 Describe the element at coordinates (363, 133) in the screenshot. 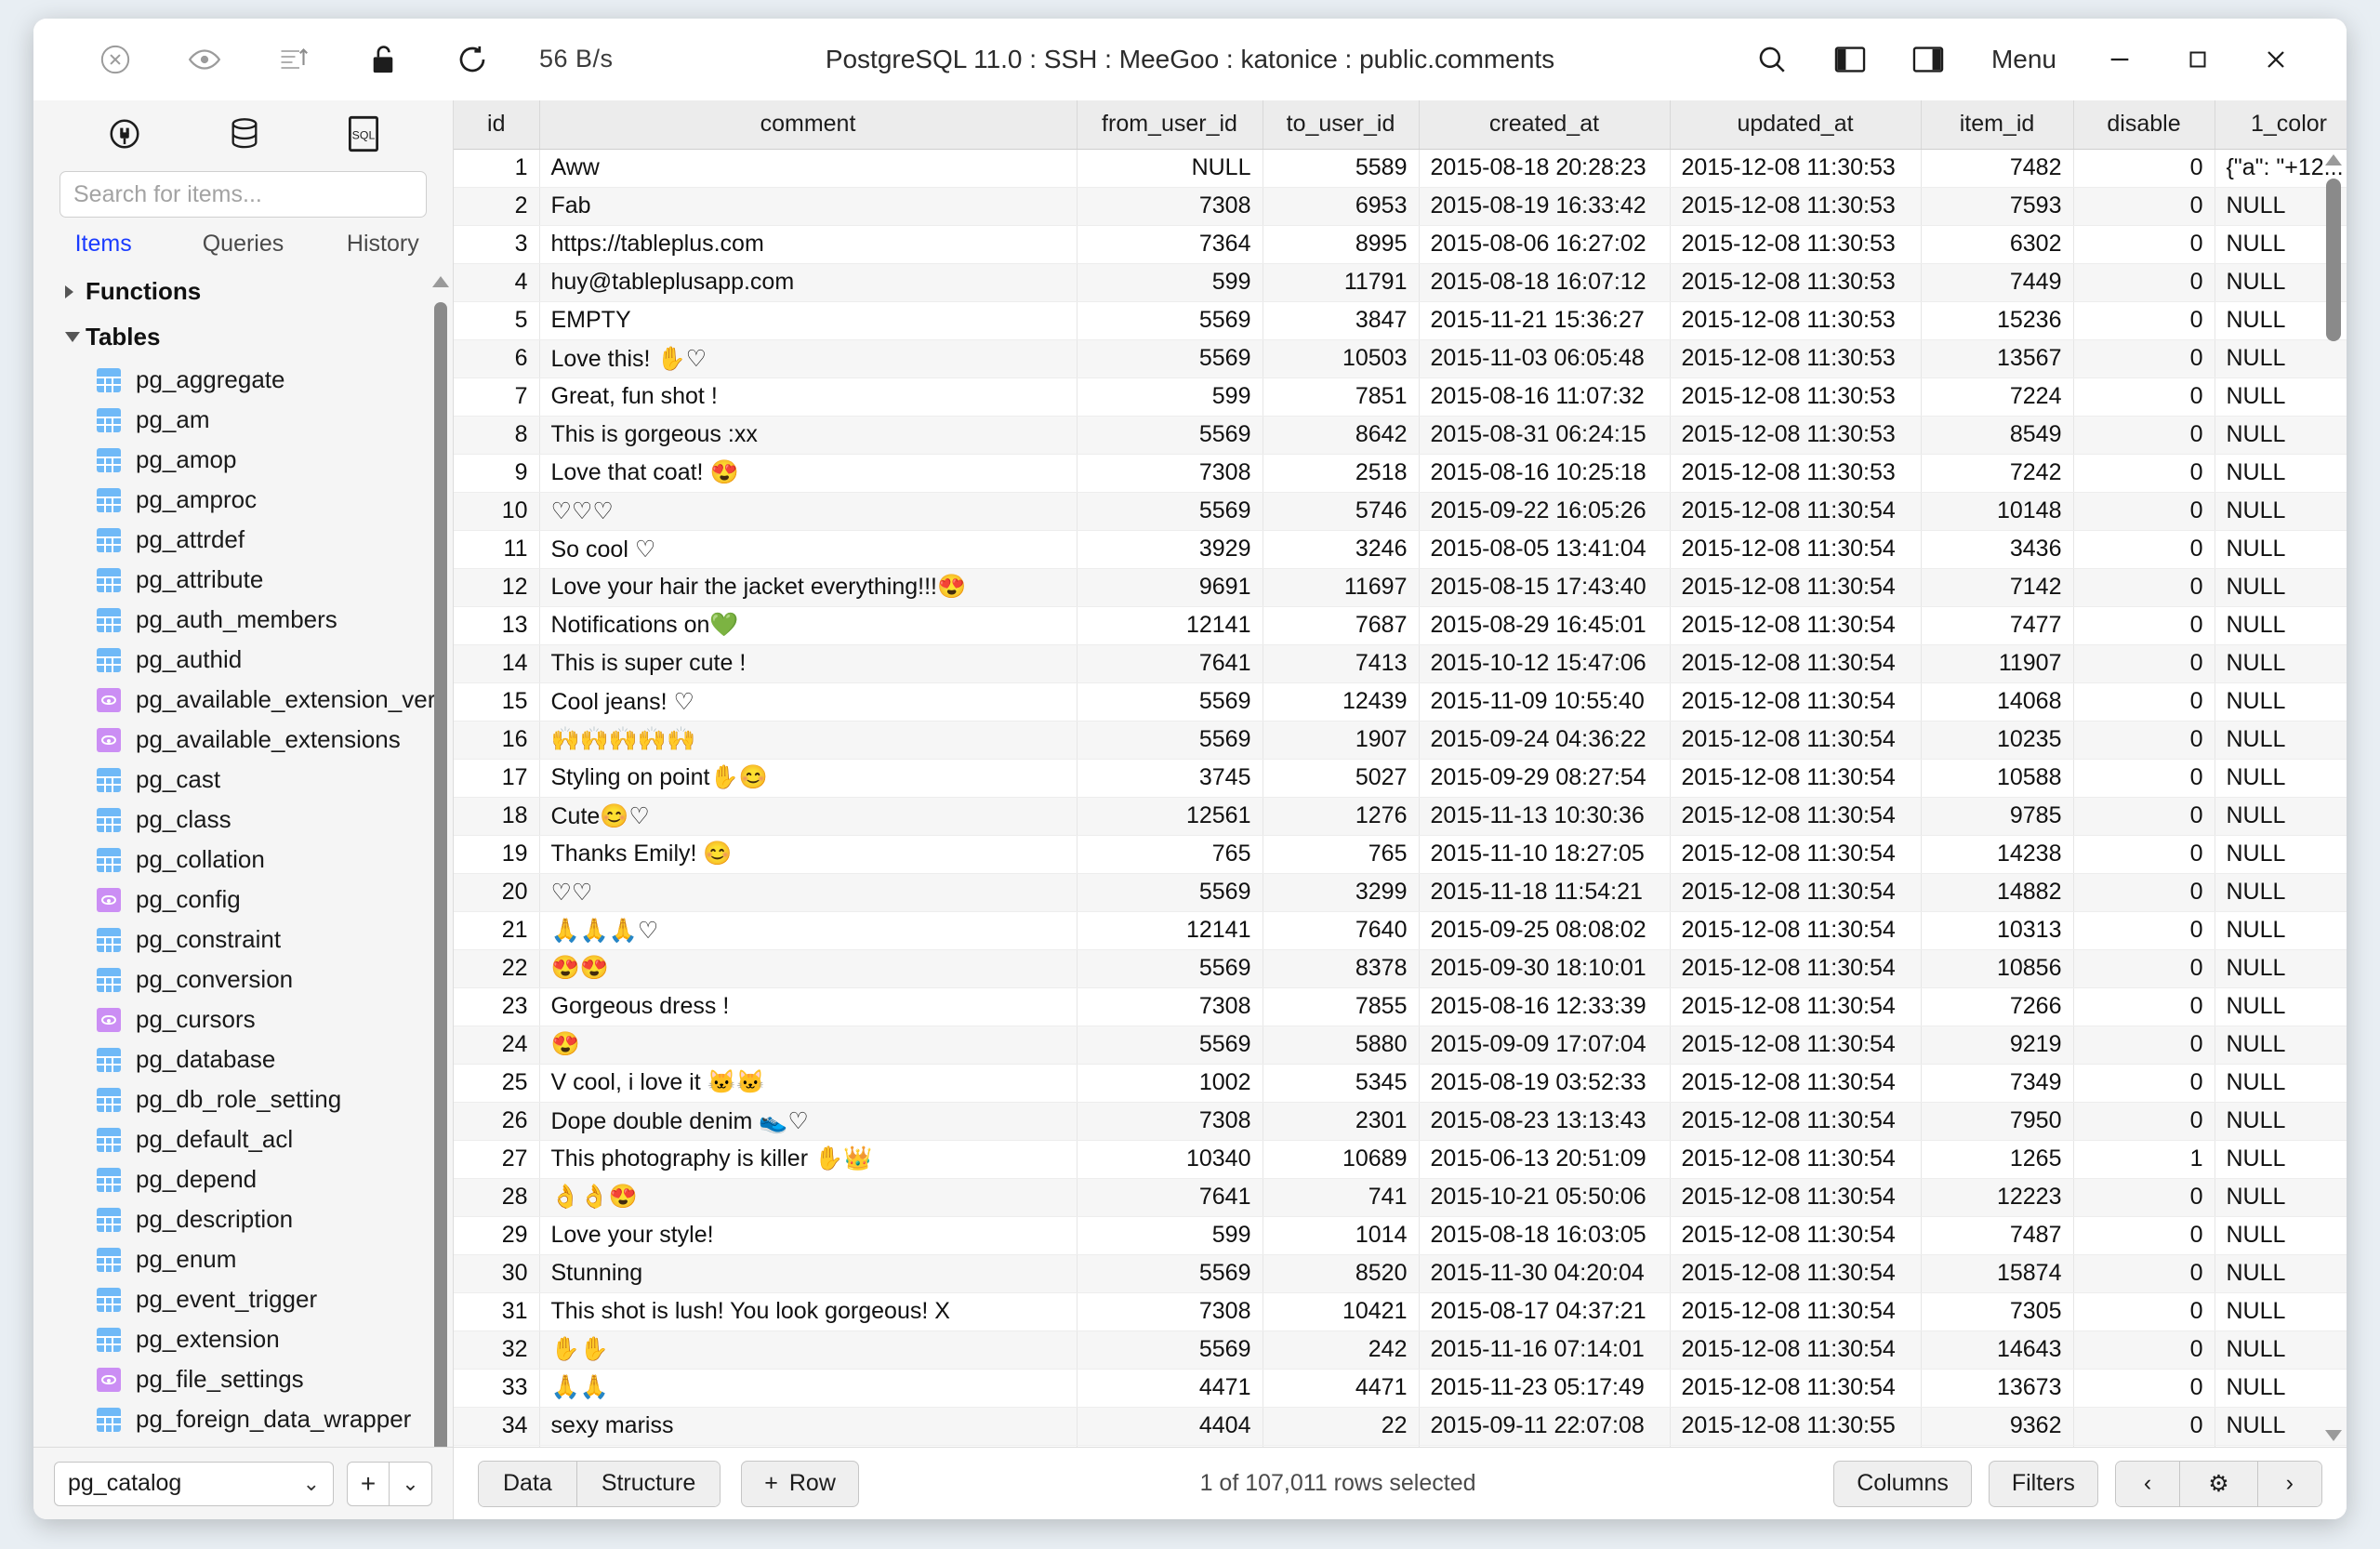

I see `sql-icon: SQL` at that location.